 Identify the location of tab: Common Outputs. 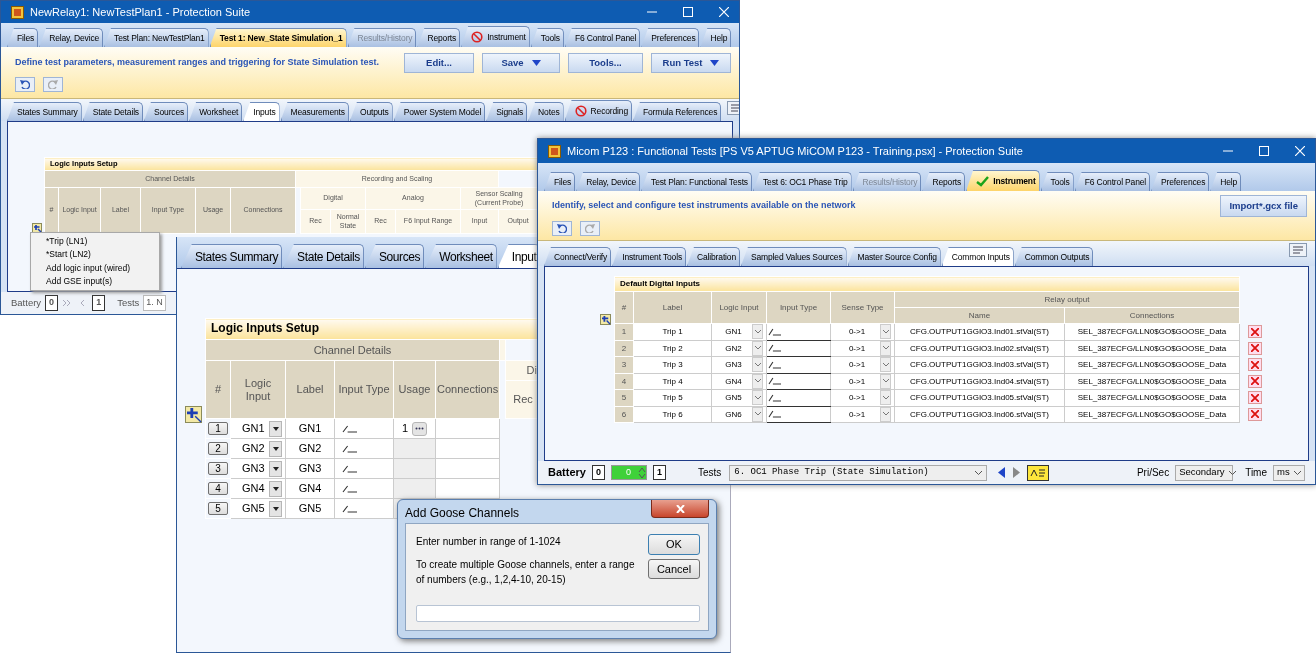
(1054, 256).